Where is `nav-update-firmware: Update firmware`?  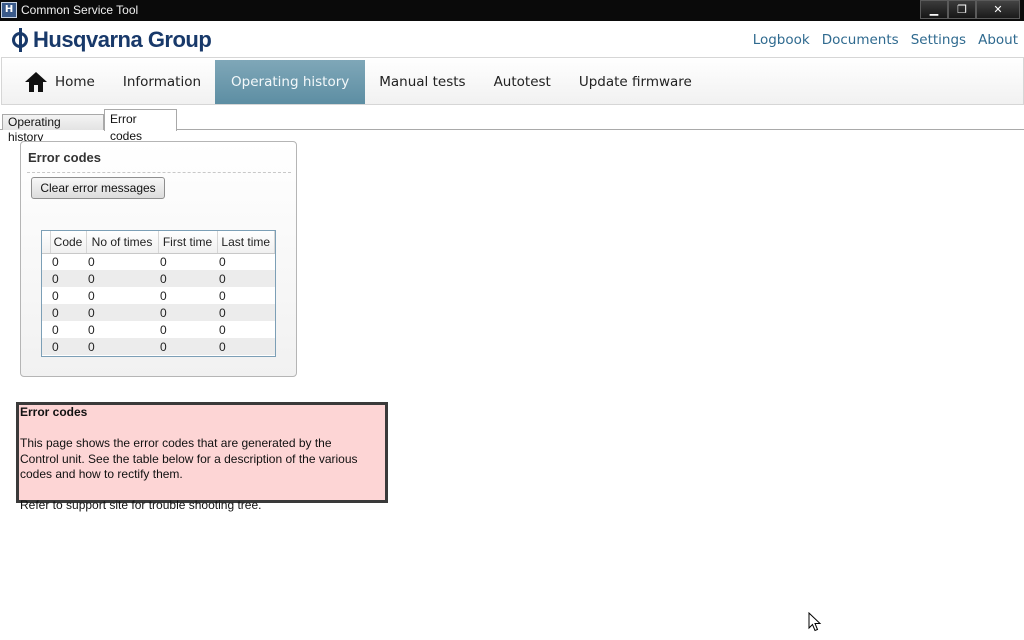 nav-update-firmware: Update firmware is located at coordinates (635, 82).